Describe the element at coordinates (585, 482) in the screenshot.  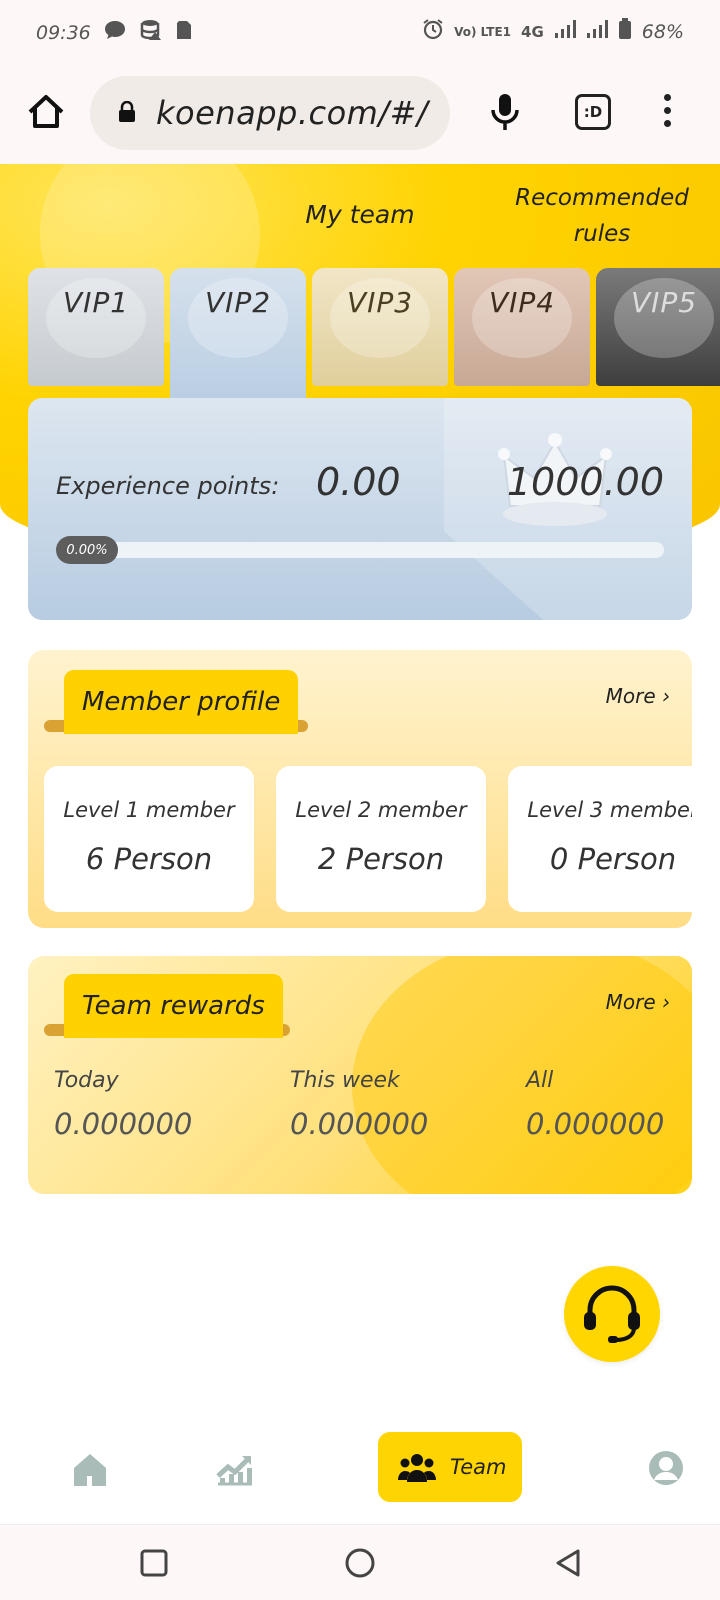
I see `experience-target: 1000.00` at that location.